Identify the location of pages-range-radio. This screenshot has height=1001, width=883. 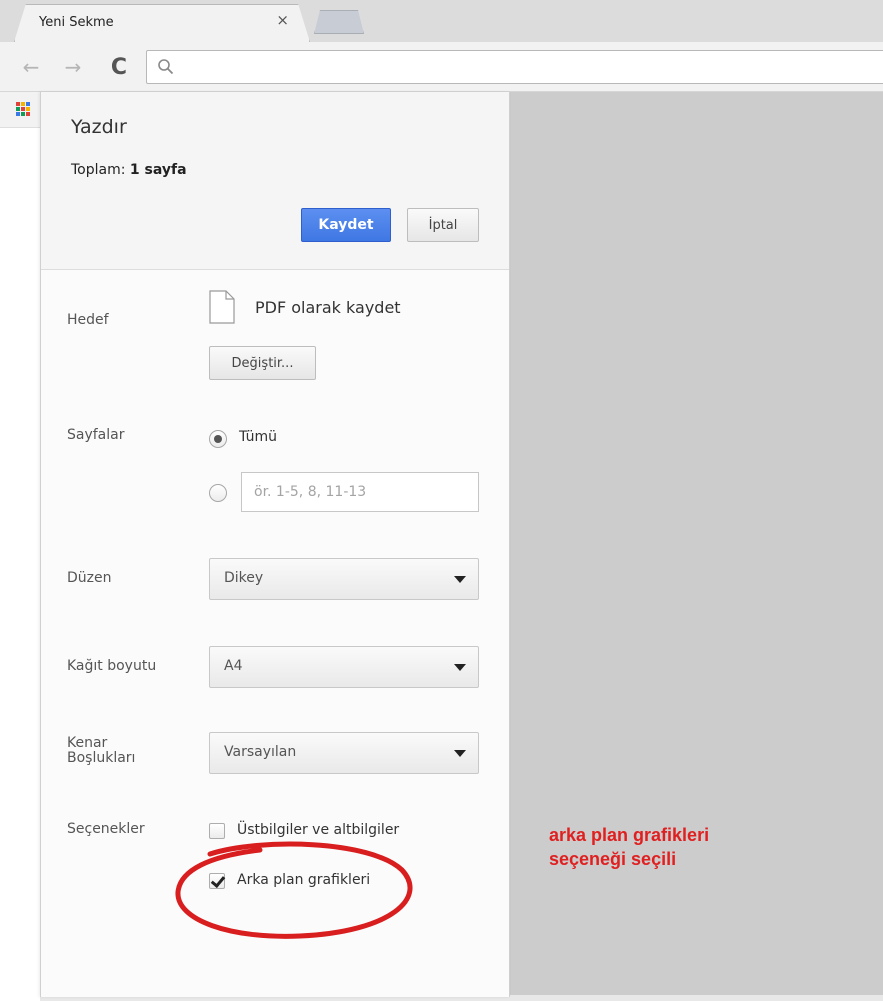
(218, 493).